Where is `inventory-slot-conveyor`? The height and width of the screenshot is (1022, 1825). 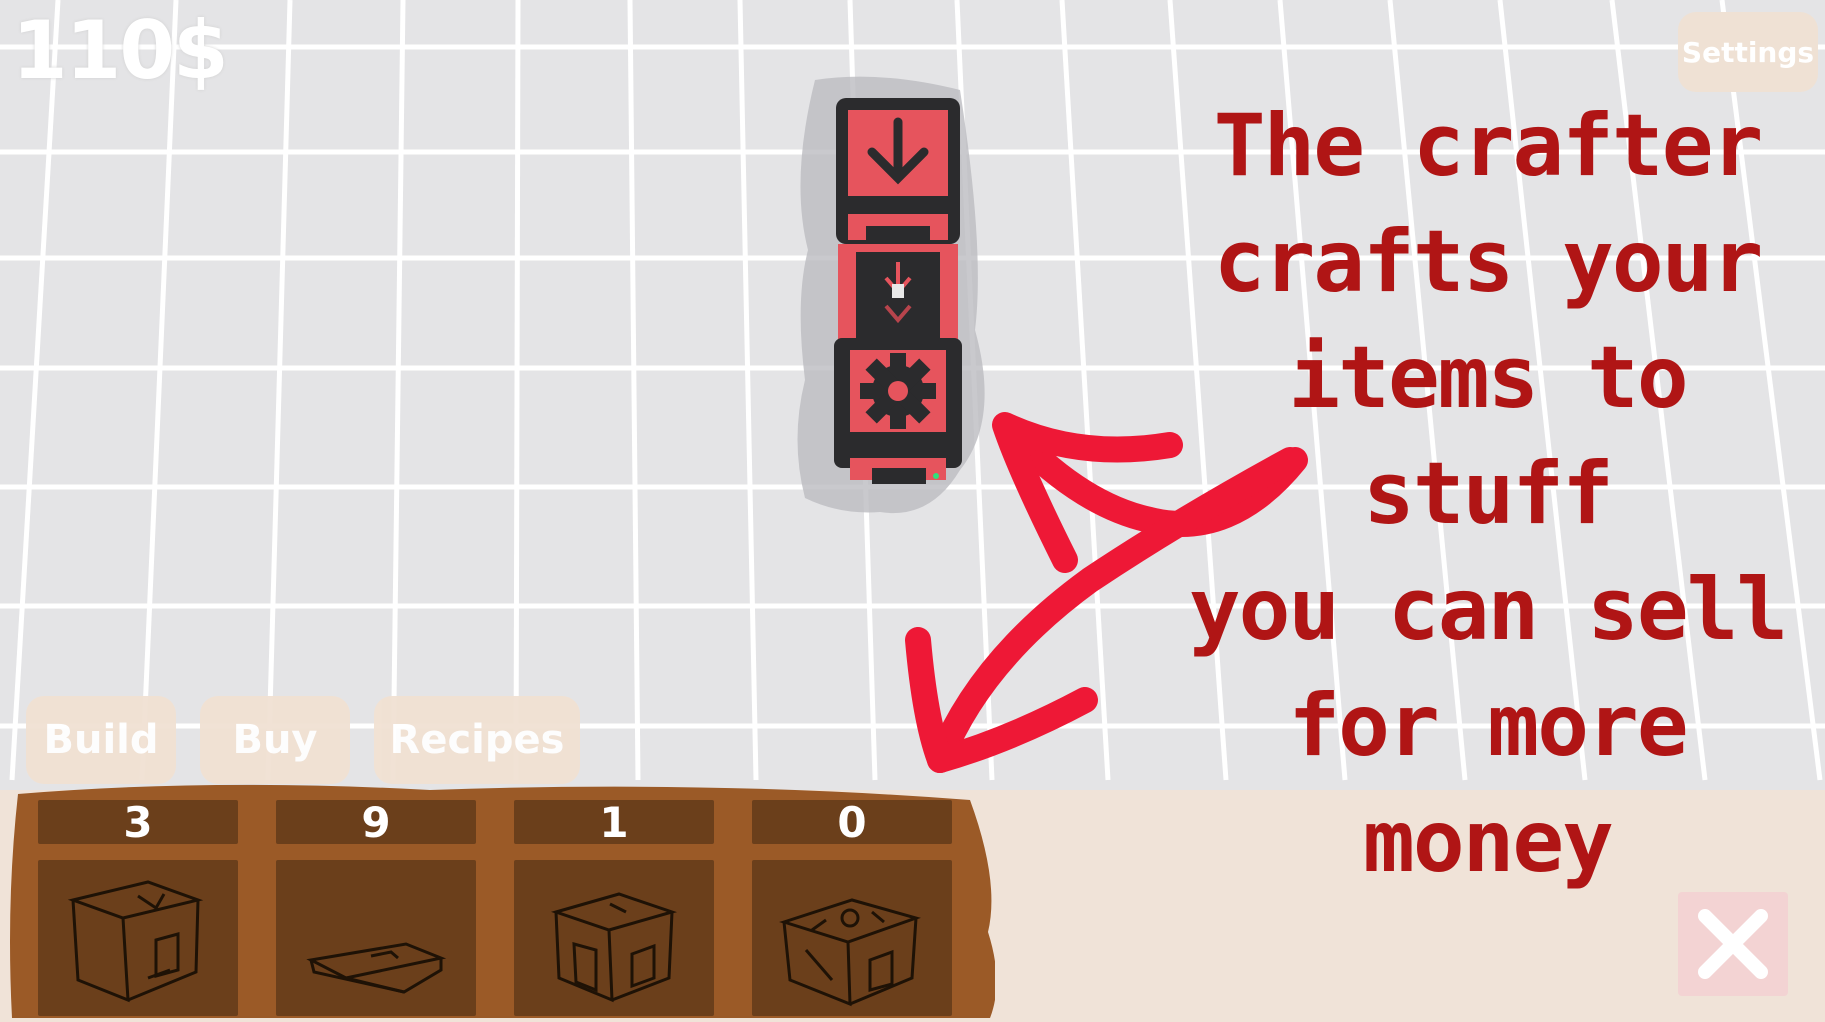 inventory-slot-conveyor is located at coordinates (376, 938).